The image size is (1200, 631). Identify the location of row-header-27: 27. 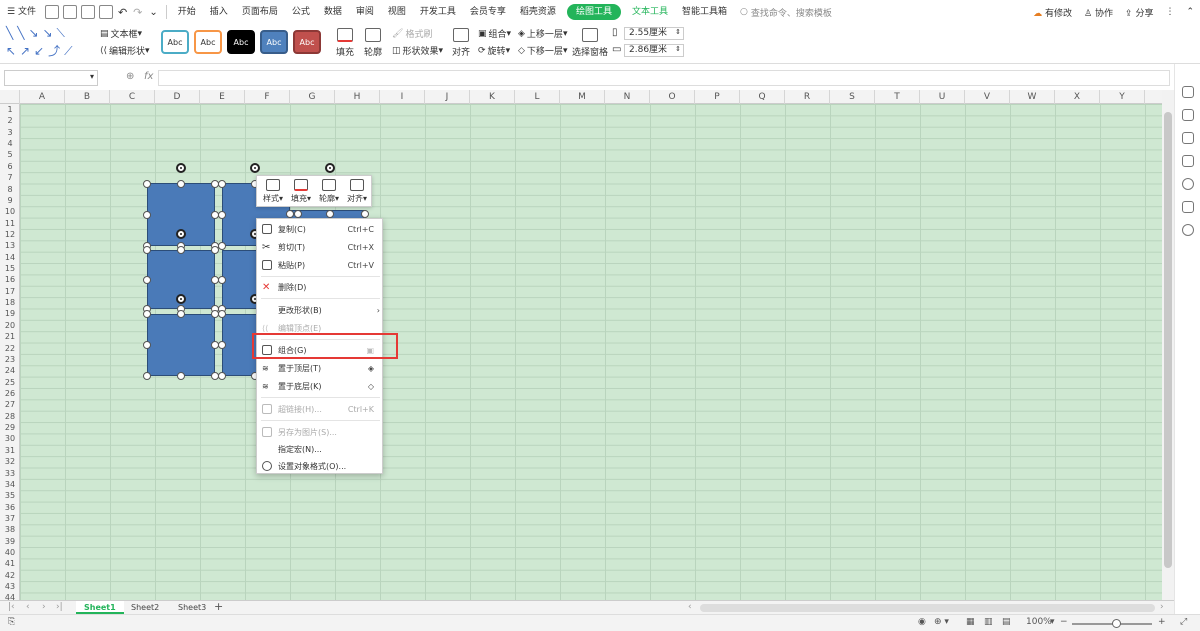
(10, 404).